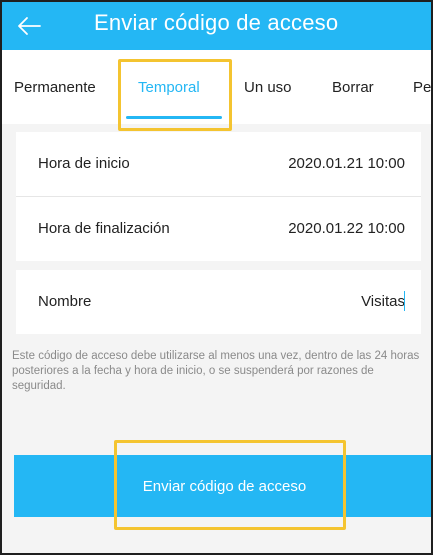 Image resolution: width=433 pixels, height=555 pixels. I want to click on end-time-row: Hora de finalización 2020.01.22 10:00, so click(218, 229).